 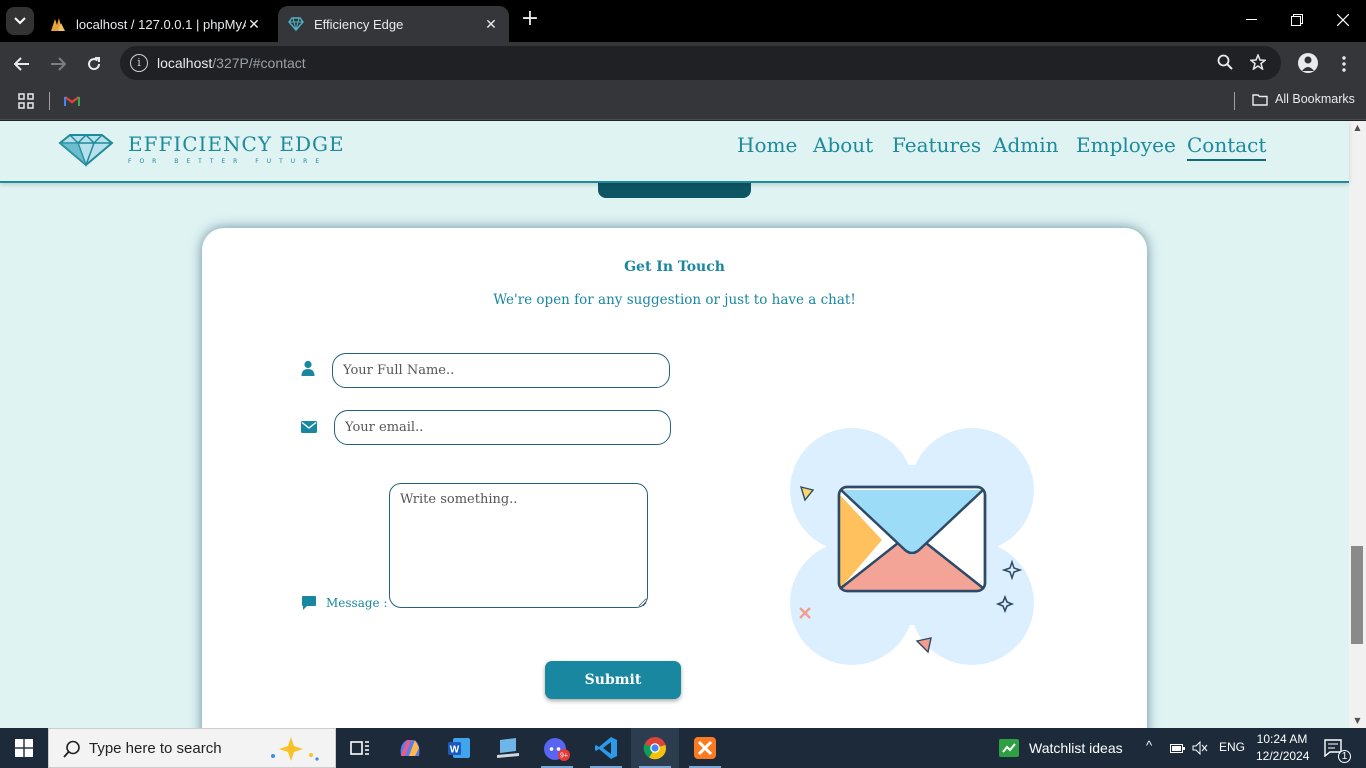 What do you see at coordinates (259, 63) in the screenshot?
I see `url-path: /327P/#contact` at bounding box center [259, 63].